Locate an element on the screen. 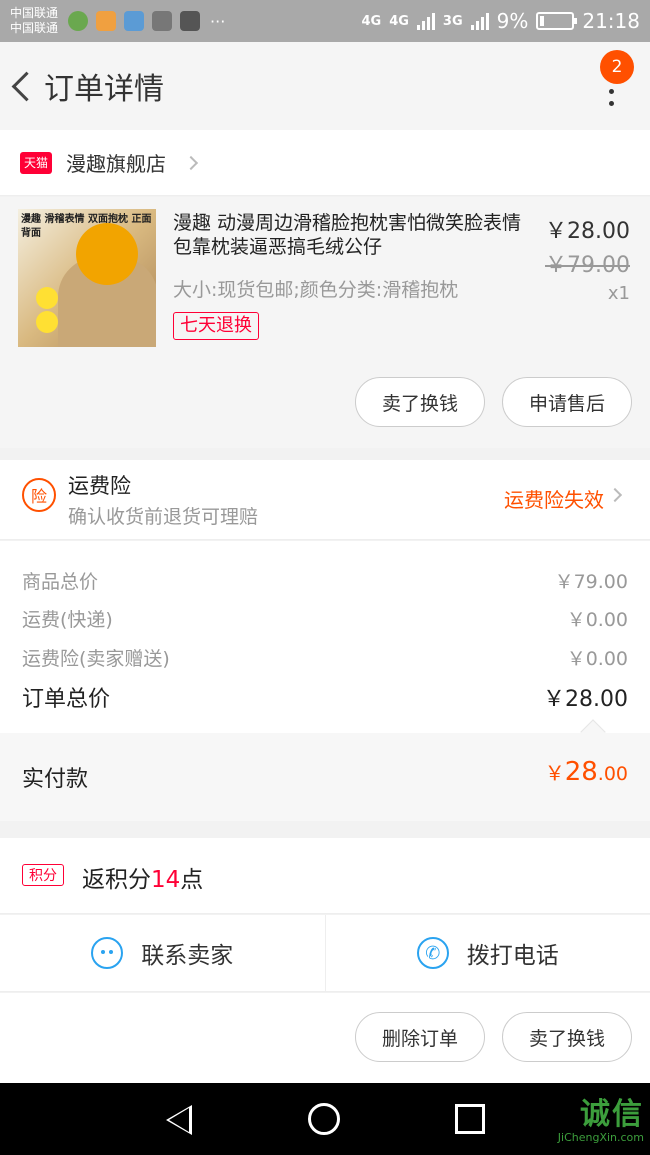 The image size is (650, 1155). page-title: 订单详情 is located at coordinates (104, 89).